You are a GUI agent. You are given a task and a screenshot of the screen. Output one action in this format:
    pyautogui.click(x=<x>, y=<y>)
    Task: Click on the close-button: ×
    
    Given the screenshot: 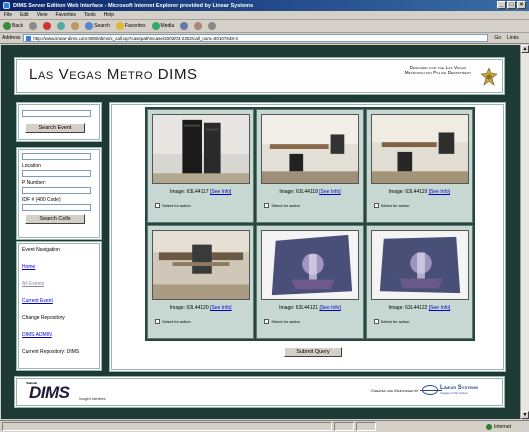 What is the action you would take?
    pyautogui.click(x=521, y=5)
    